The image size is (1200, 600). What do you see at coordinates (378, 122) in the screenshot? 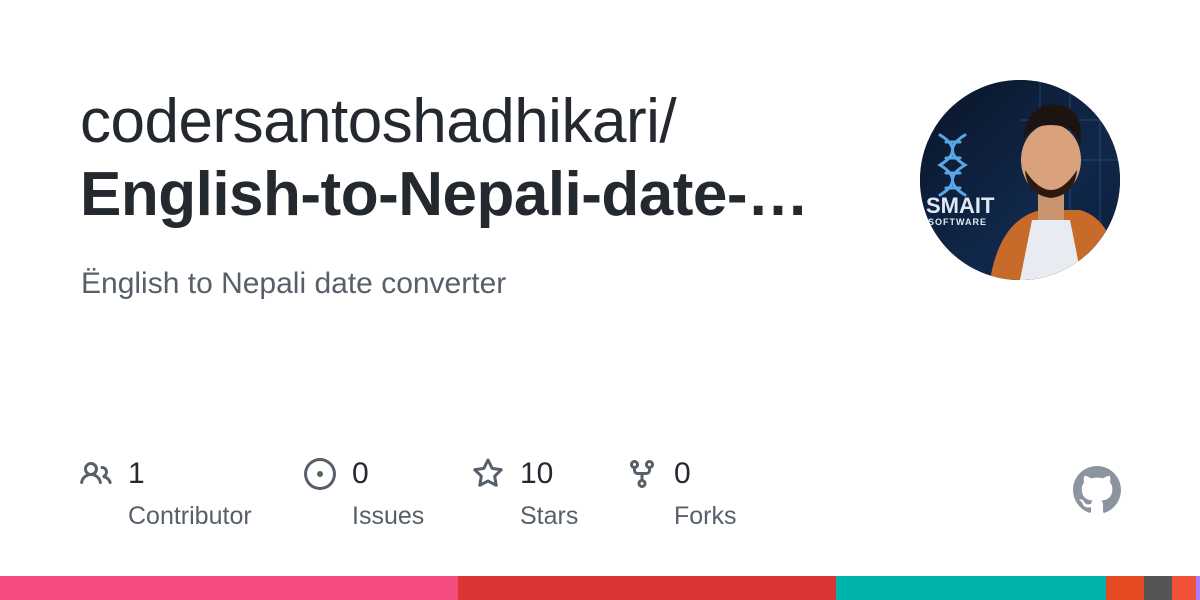
I see `repo-owner: codersantoshadhikari/` at bounding box center [378, 122].